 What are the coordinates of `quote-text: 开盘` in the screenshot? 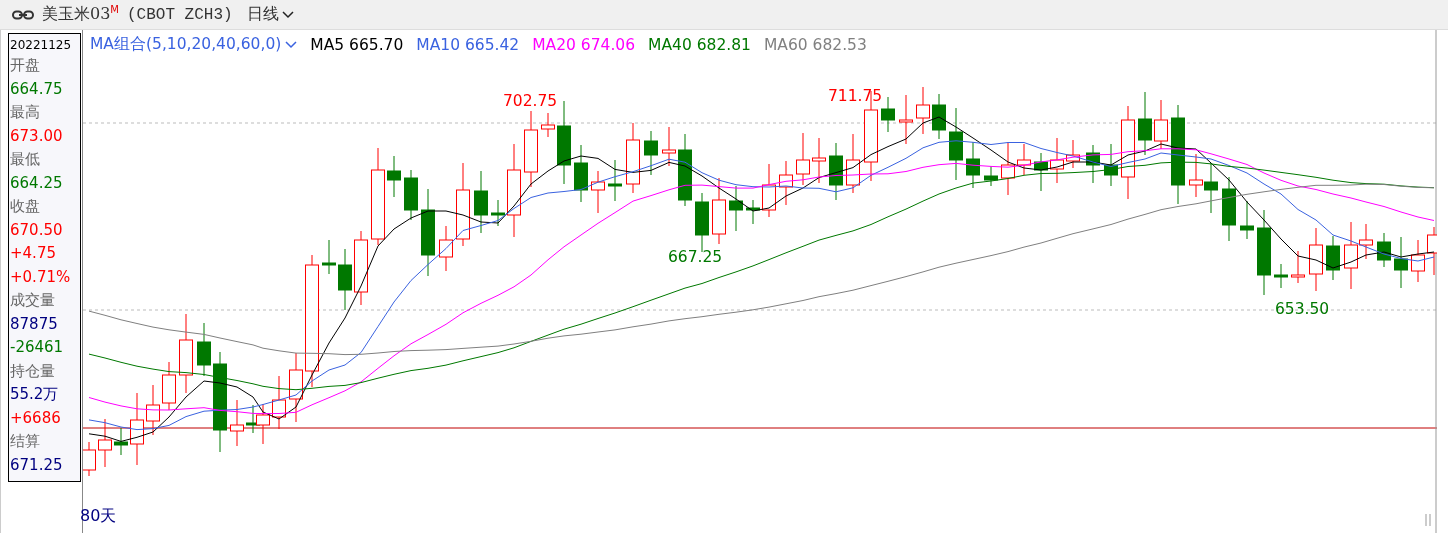 It's located at (25, 65).